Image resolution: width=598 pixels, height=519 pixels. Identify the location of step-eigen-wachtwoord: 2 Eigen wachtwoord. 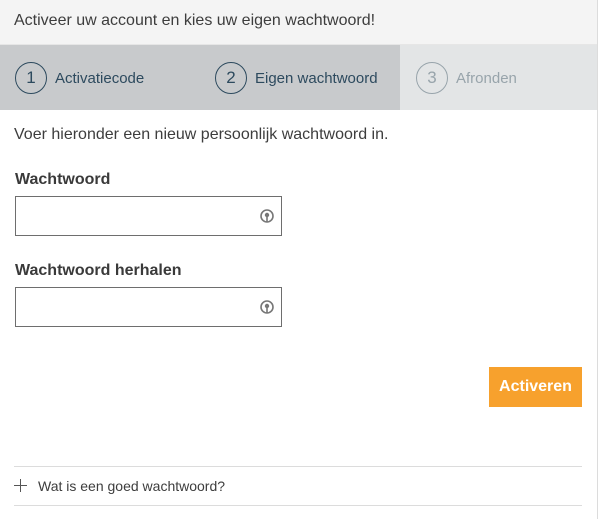
(296, 78).